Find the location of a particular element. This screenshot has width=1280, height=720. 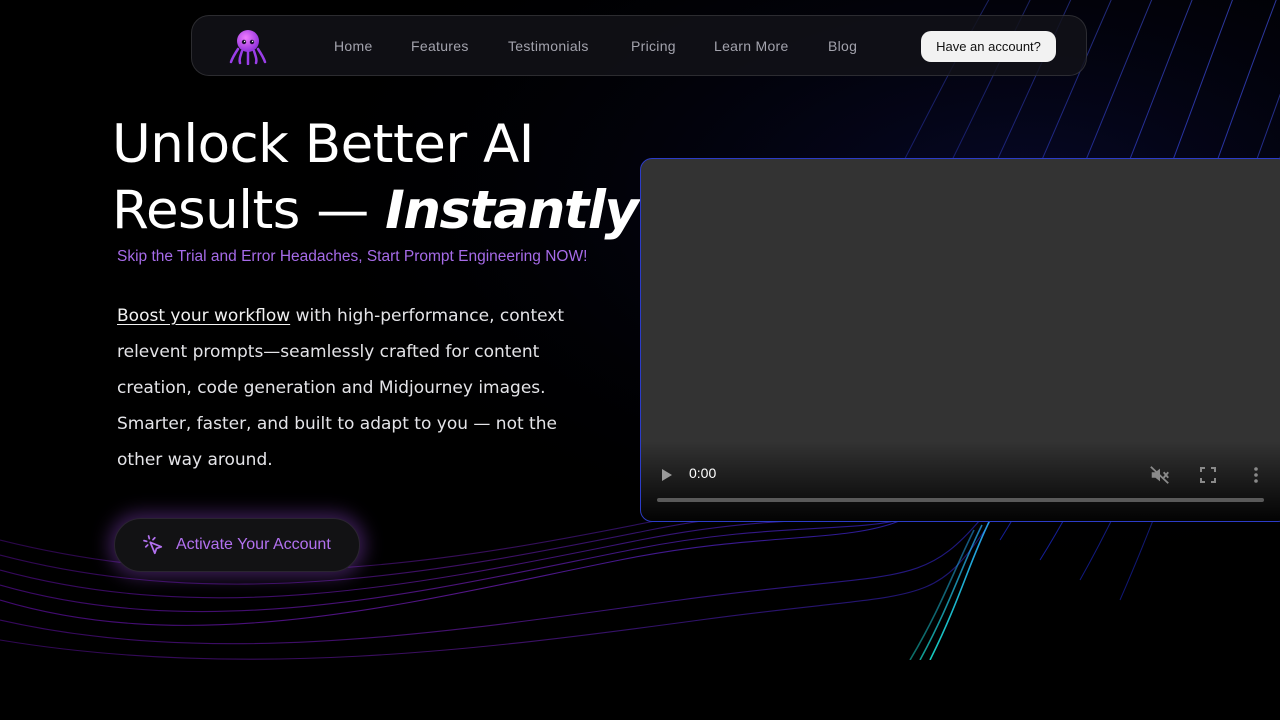

hero-title-emphasis: Instantly is located at coordinates (512, 210).